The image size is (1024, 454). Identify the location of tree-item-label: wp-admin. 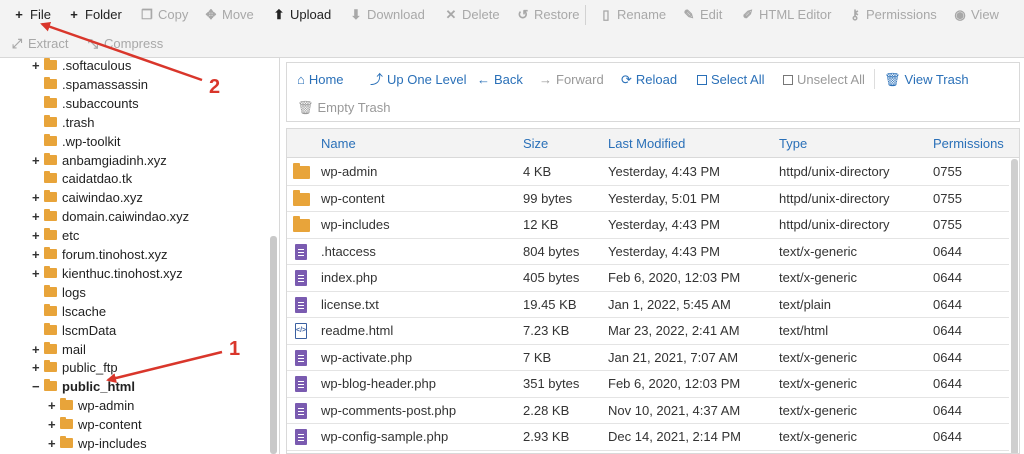
(106, 406).